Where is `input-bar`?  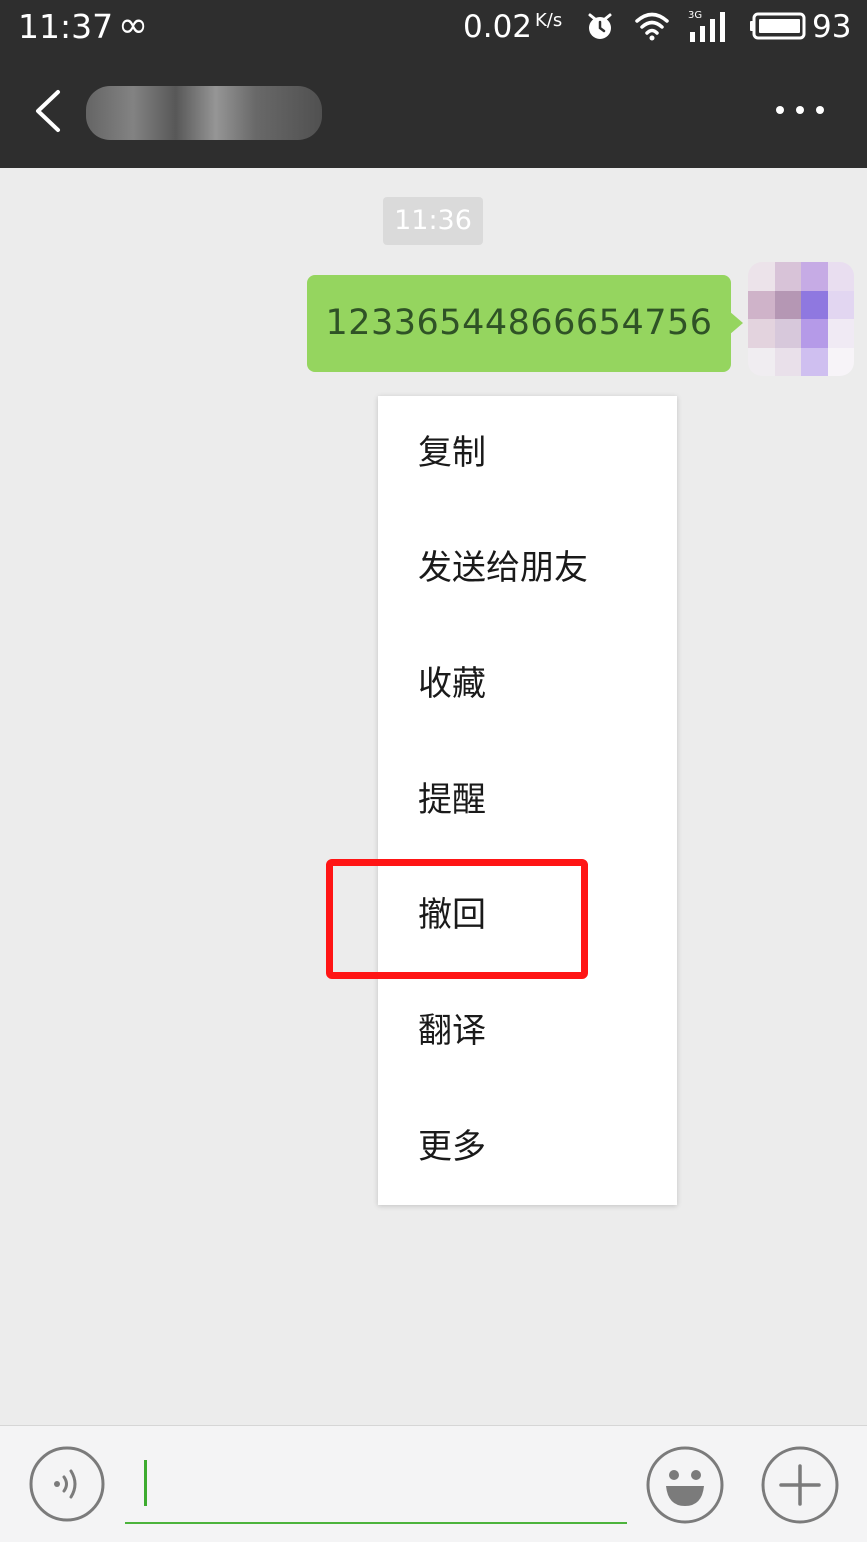
input-bar is located at coordinates (433, 1483).